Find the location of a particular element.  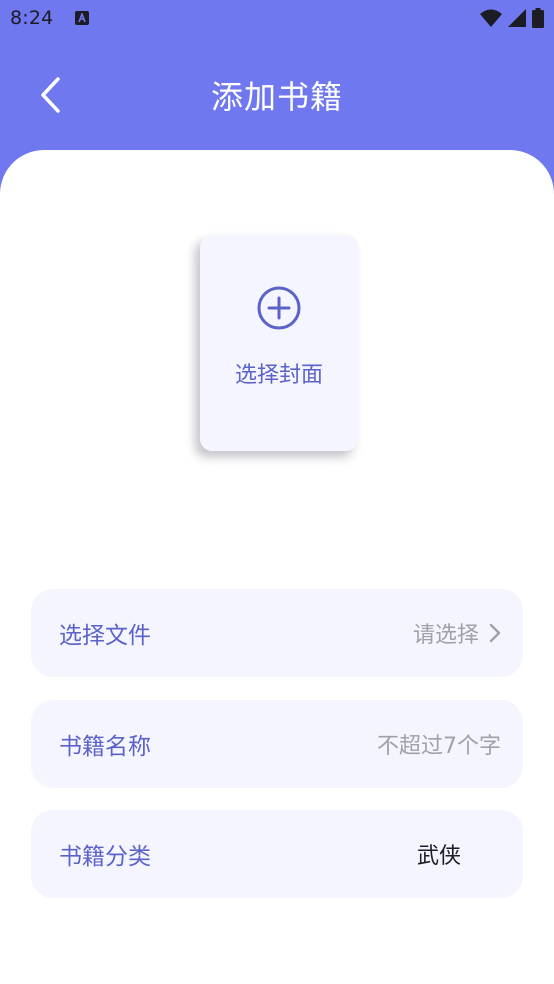

select-file-value: 请选择 is located at coordinates (457, 633).